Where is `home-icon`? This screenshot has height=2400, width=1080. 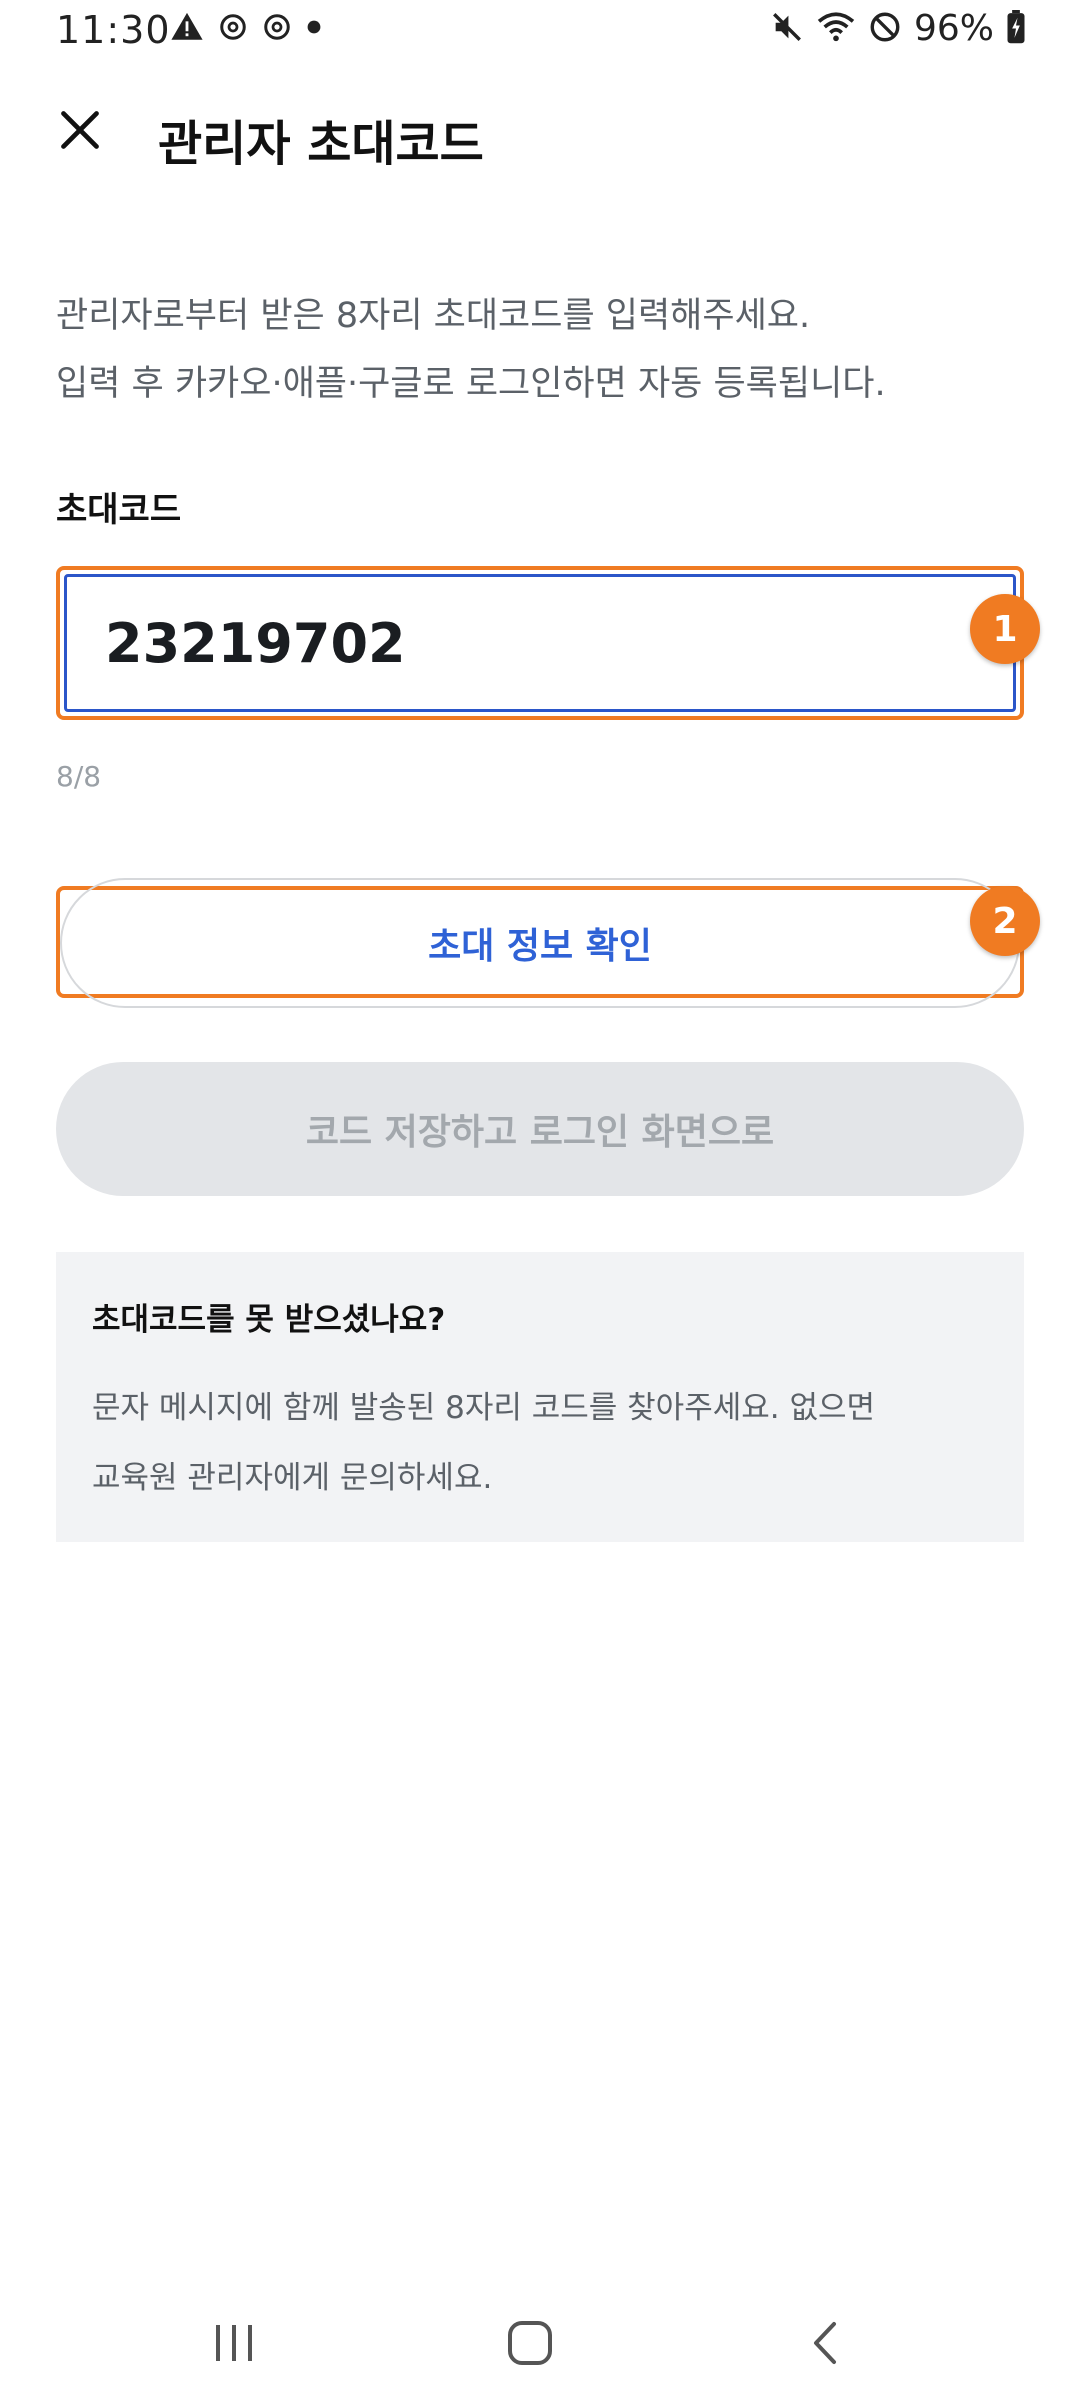 home-icon is located at coordinates (530, 2345).